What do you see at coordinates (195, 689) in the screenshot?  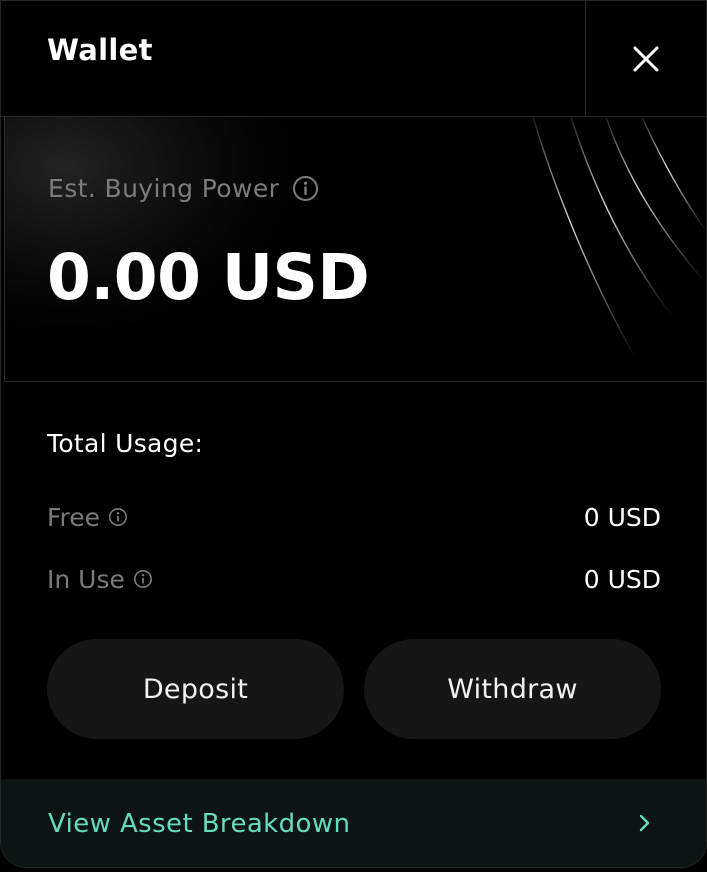 I see `deposit-button: Deposit` at bounding box center [195, 689].